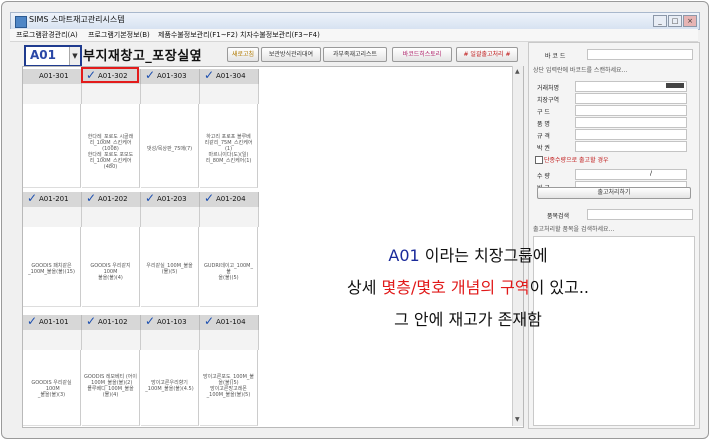 The height and width of the screenshot is (440, 710). What do you see at coordinates (422, 54) in the screenshot?
I see `barcode-history-button: 바코드히스토리` at bounding box center [422, 54].